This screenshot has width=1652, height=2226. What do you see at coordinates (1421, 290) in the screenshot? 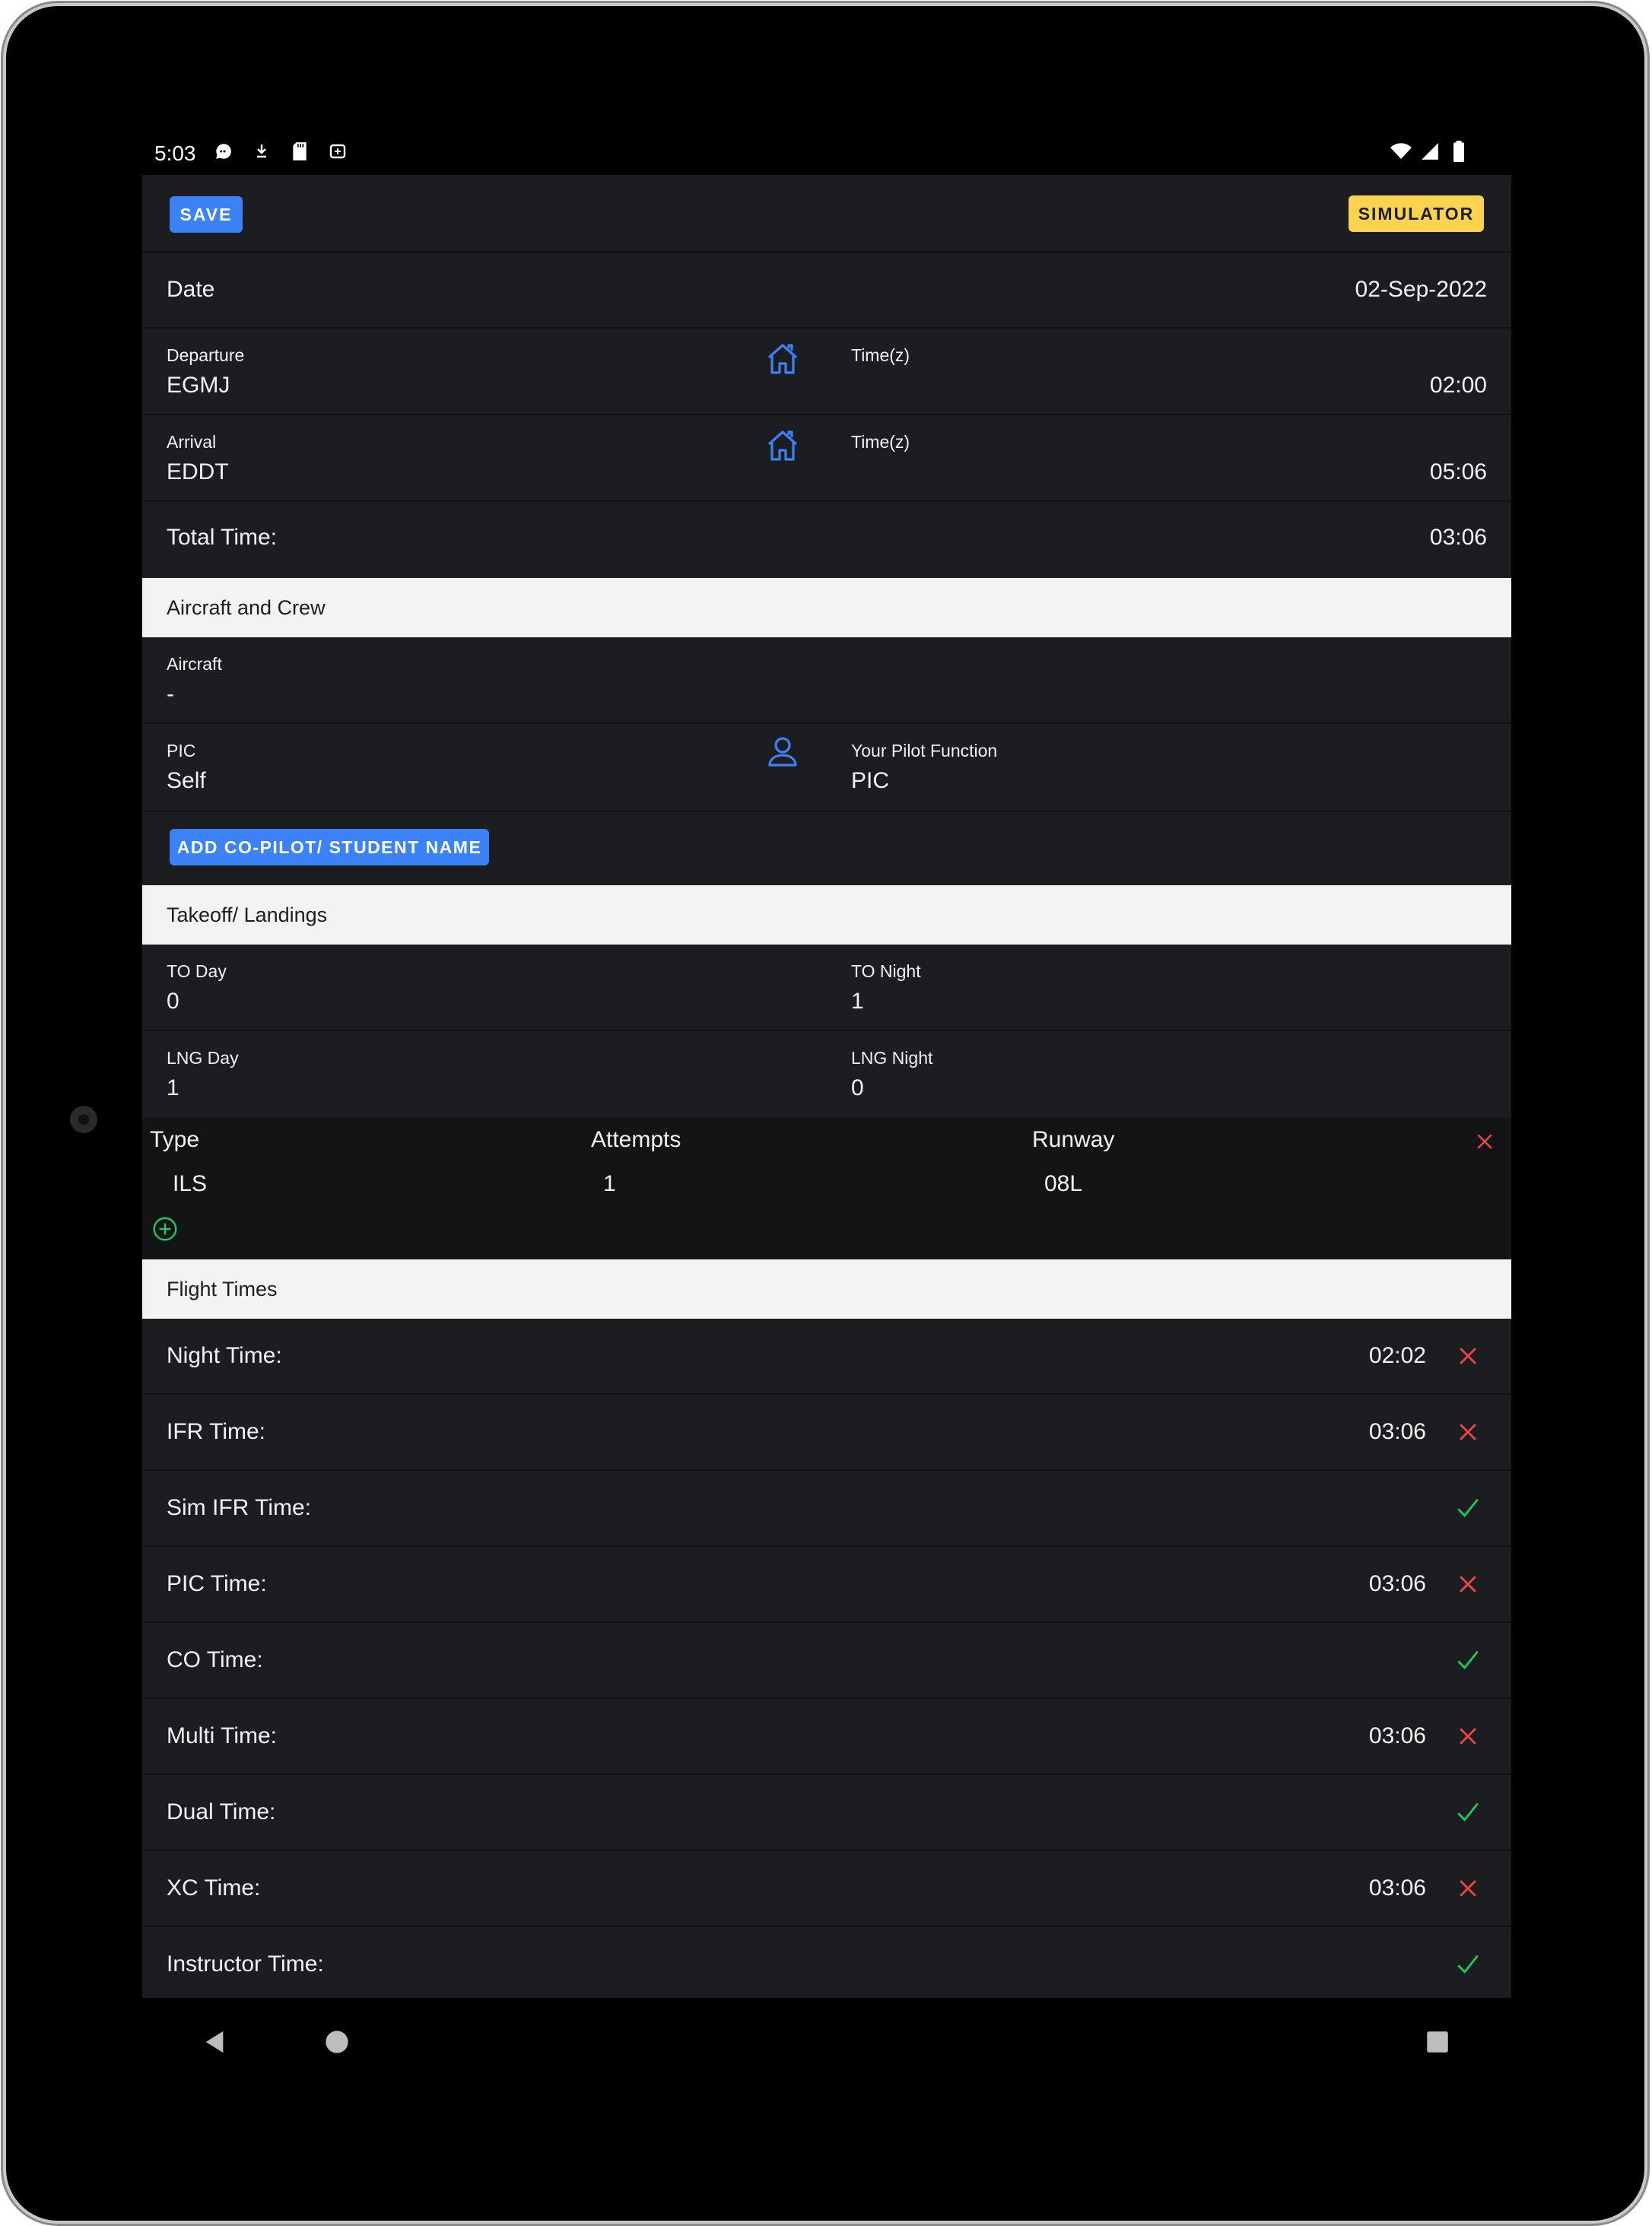
I see `date-value: 02-Sep-2022` at bounding box center [1421, 290].